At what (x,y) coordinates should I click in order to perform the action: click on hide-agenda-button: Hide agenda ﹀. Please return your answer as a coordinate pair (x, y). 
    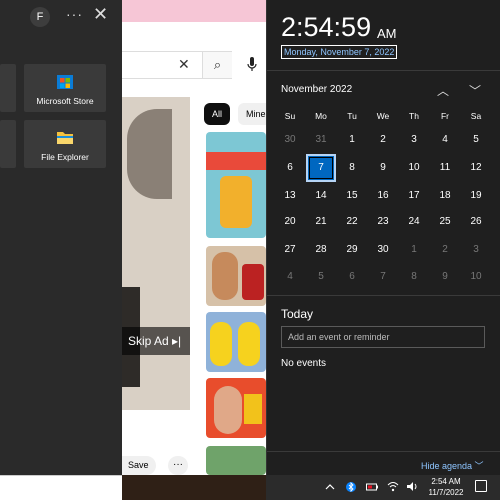
    Looking at the image, I should click on (452, 465).